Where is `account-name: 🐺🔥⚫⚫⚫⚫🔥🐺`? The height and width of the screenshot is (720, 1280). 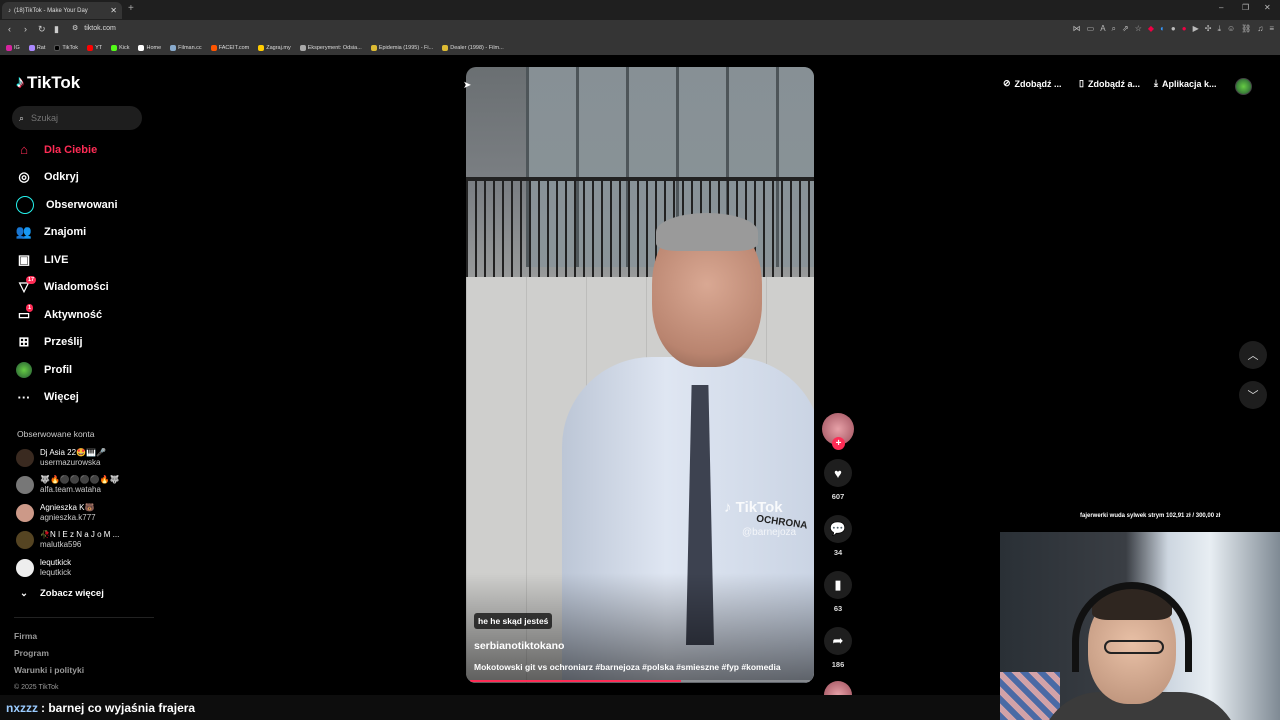
account-name: 🐺🔥⚫⚫⚫⚫🔥🐺 is located at coordinates (80, 480).